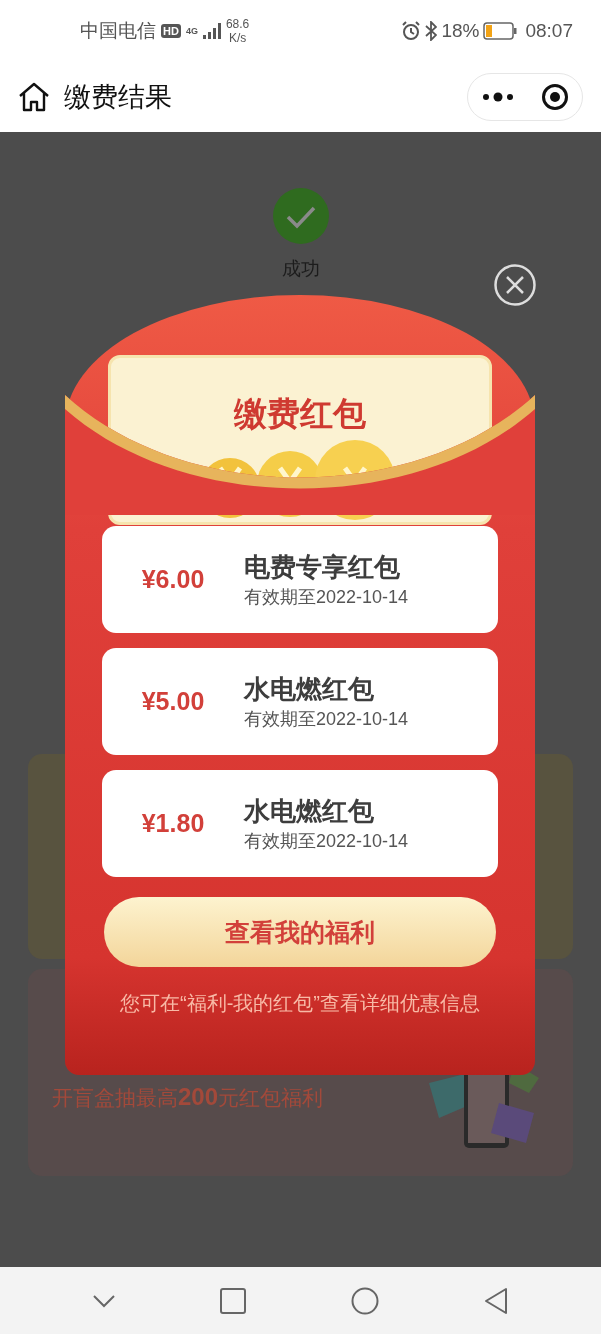  I want to click on coupon-amount: ¥6.00, so click(173, 579).